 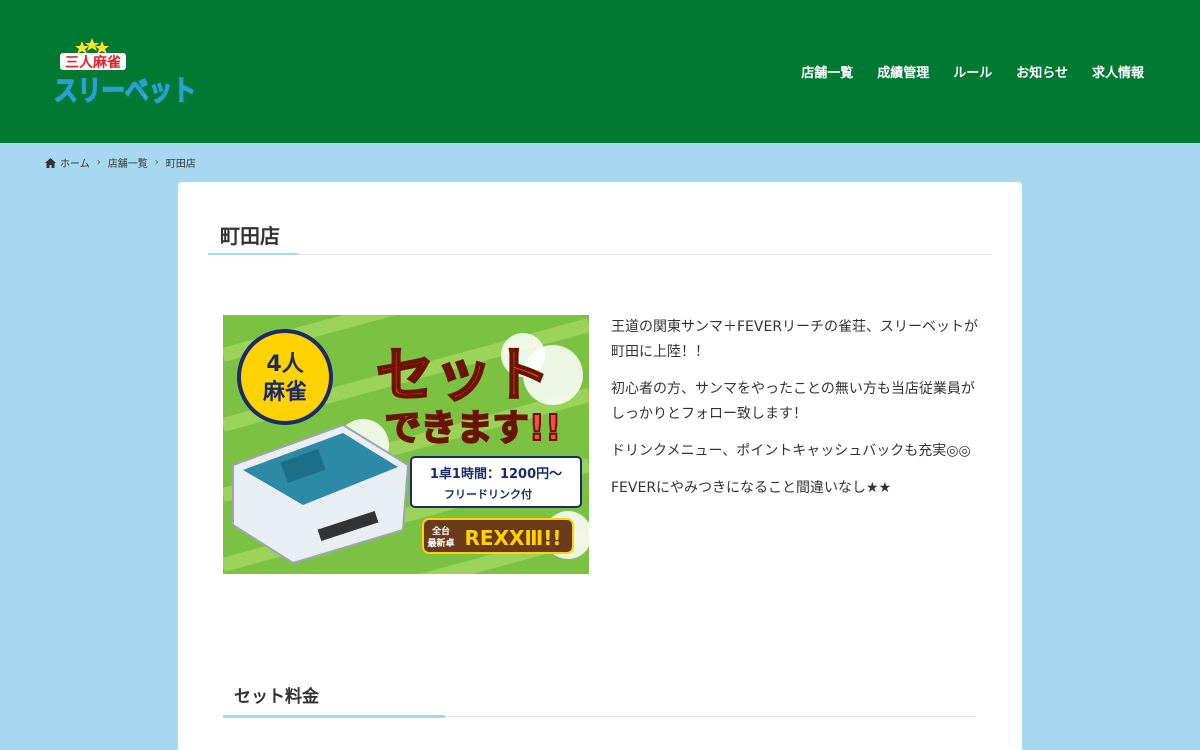 What do you see at coordinates (488, 494) in the screenshot?
I see `banner-drink: フリードリンク付` at bounding box center [488, 494].